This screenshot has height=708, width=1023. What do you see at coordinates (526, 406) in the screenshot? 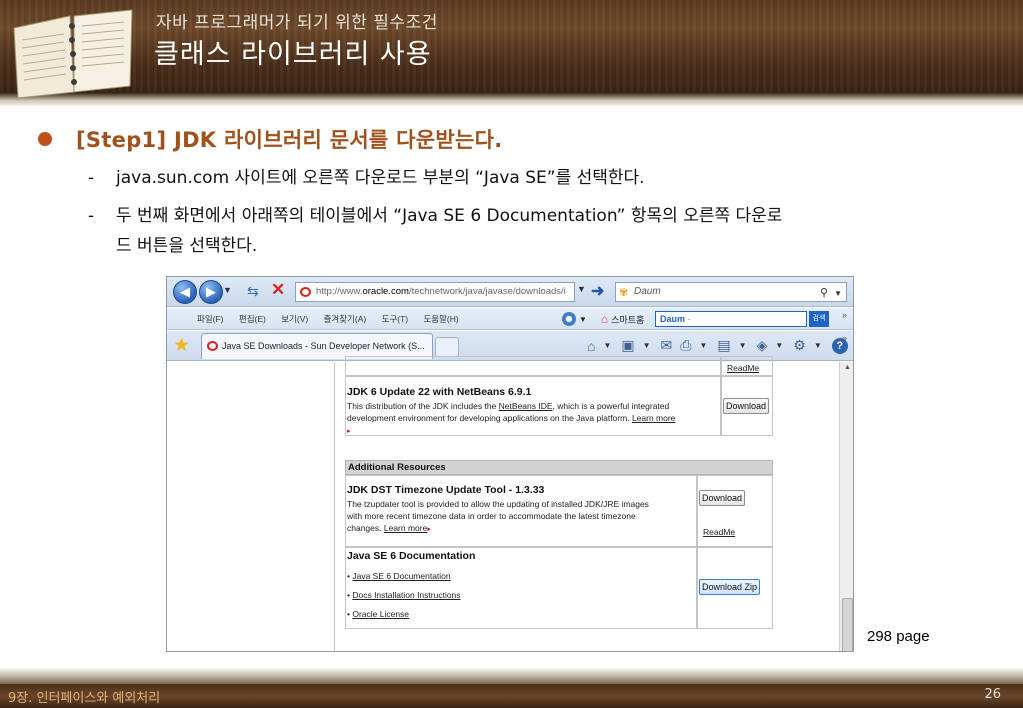
I see `netbeans-ide-link: NetBeans IDE` at bounding box center [526, 406].